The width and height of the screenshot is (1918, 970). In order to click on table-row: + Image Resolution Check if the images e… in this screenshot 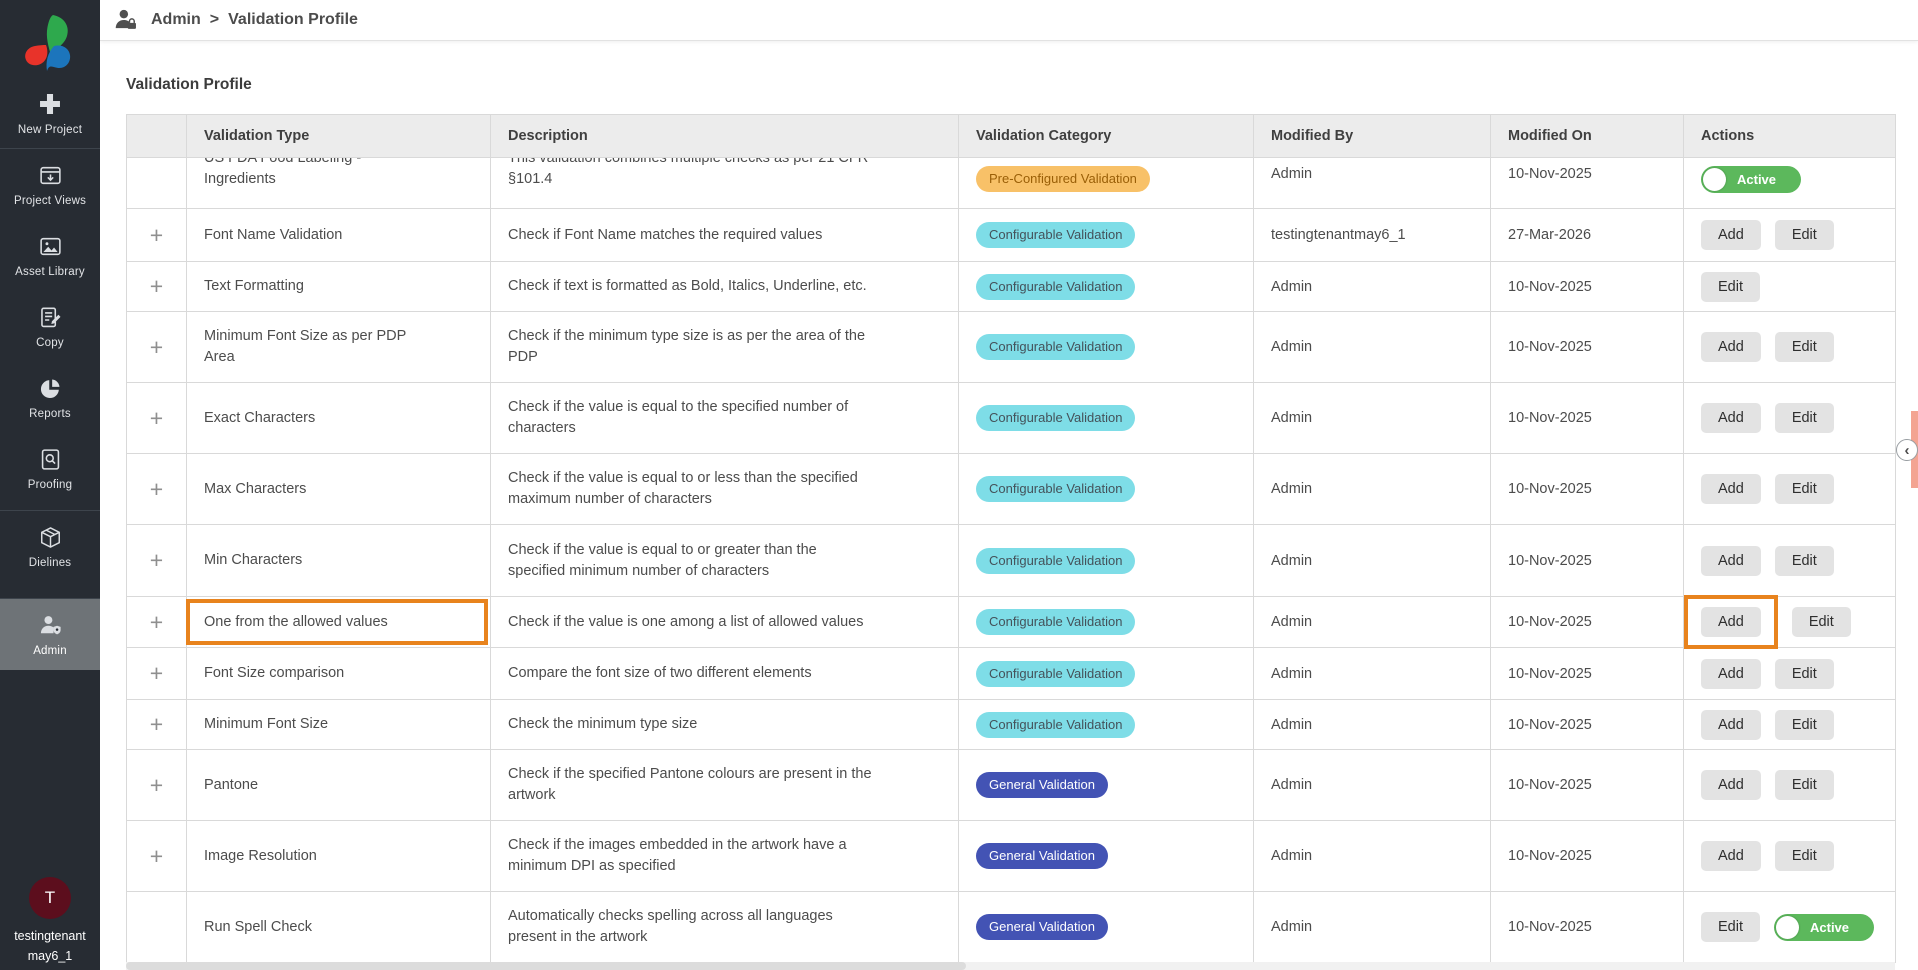, I will do `click(1011, 856)`.